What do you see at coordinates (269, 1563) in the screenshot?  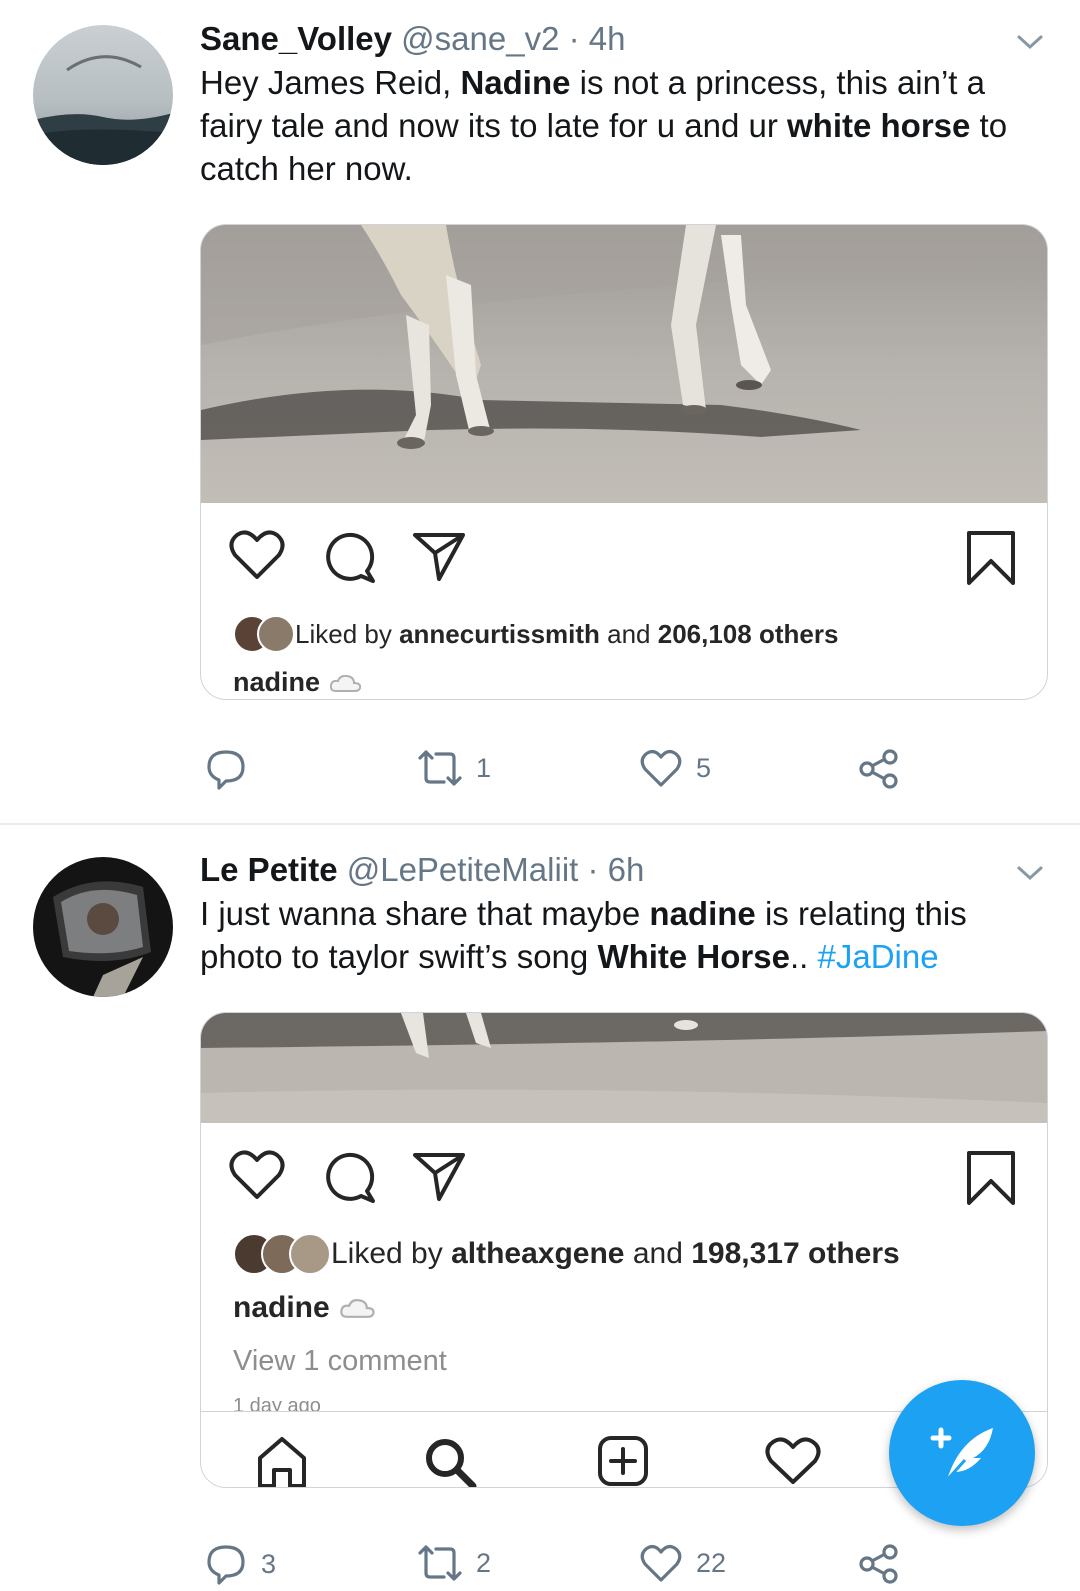 I see `reply-count: 3` at bounding box center [269, 1563].